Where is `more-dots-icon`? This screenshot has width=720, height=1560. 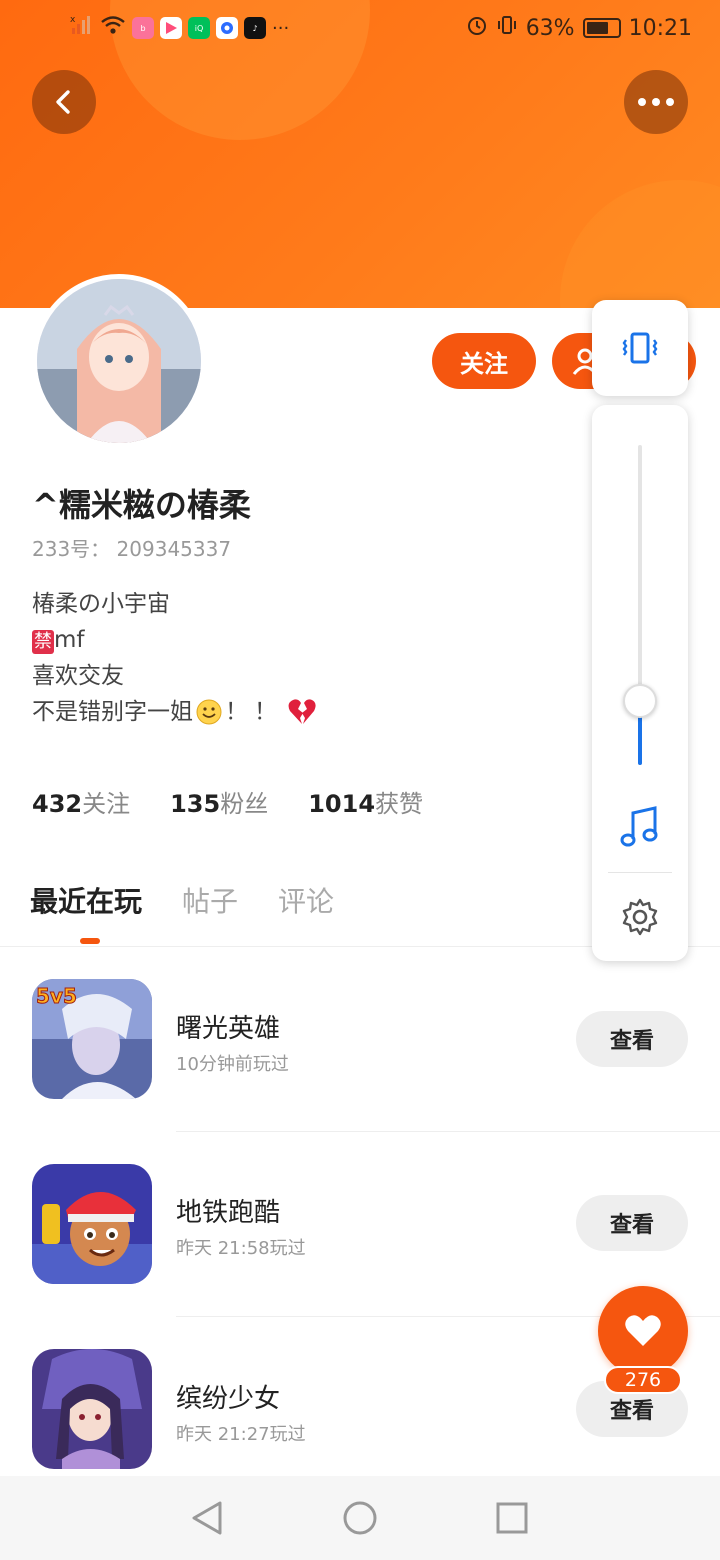
more-dots-icon is located at coordinates (656, 102).